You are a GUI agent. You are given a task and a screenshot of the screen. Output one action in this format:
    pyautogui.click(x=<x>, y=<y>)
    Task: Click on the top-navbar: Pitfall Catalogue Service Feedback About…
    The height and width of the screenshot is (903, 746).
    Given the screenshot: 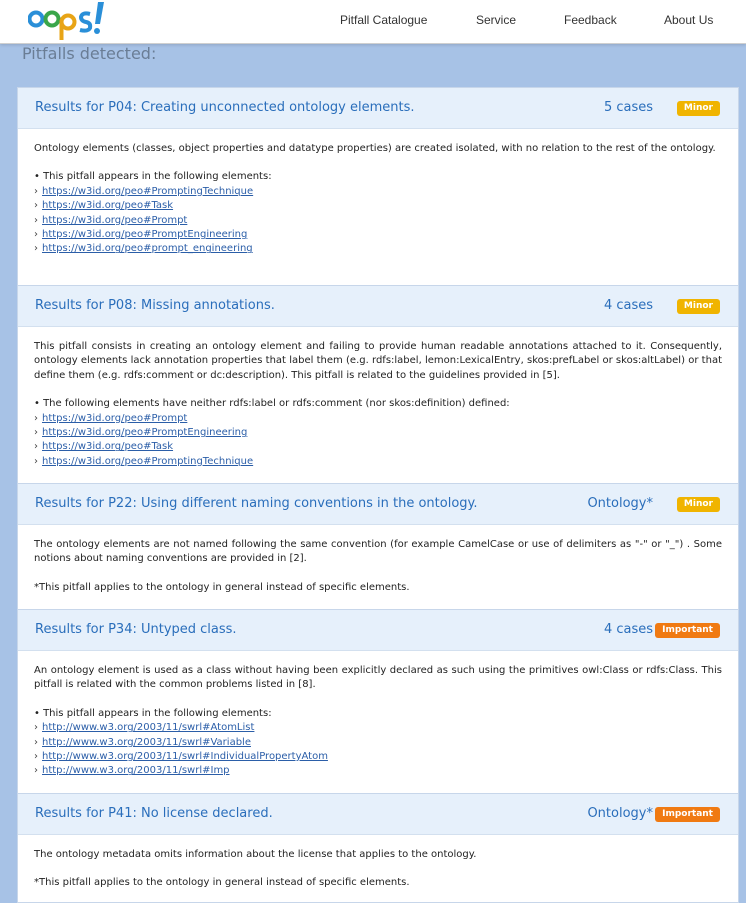 What is the action you would take?
    pyautogui.click(x=373, y=22)
    